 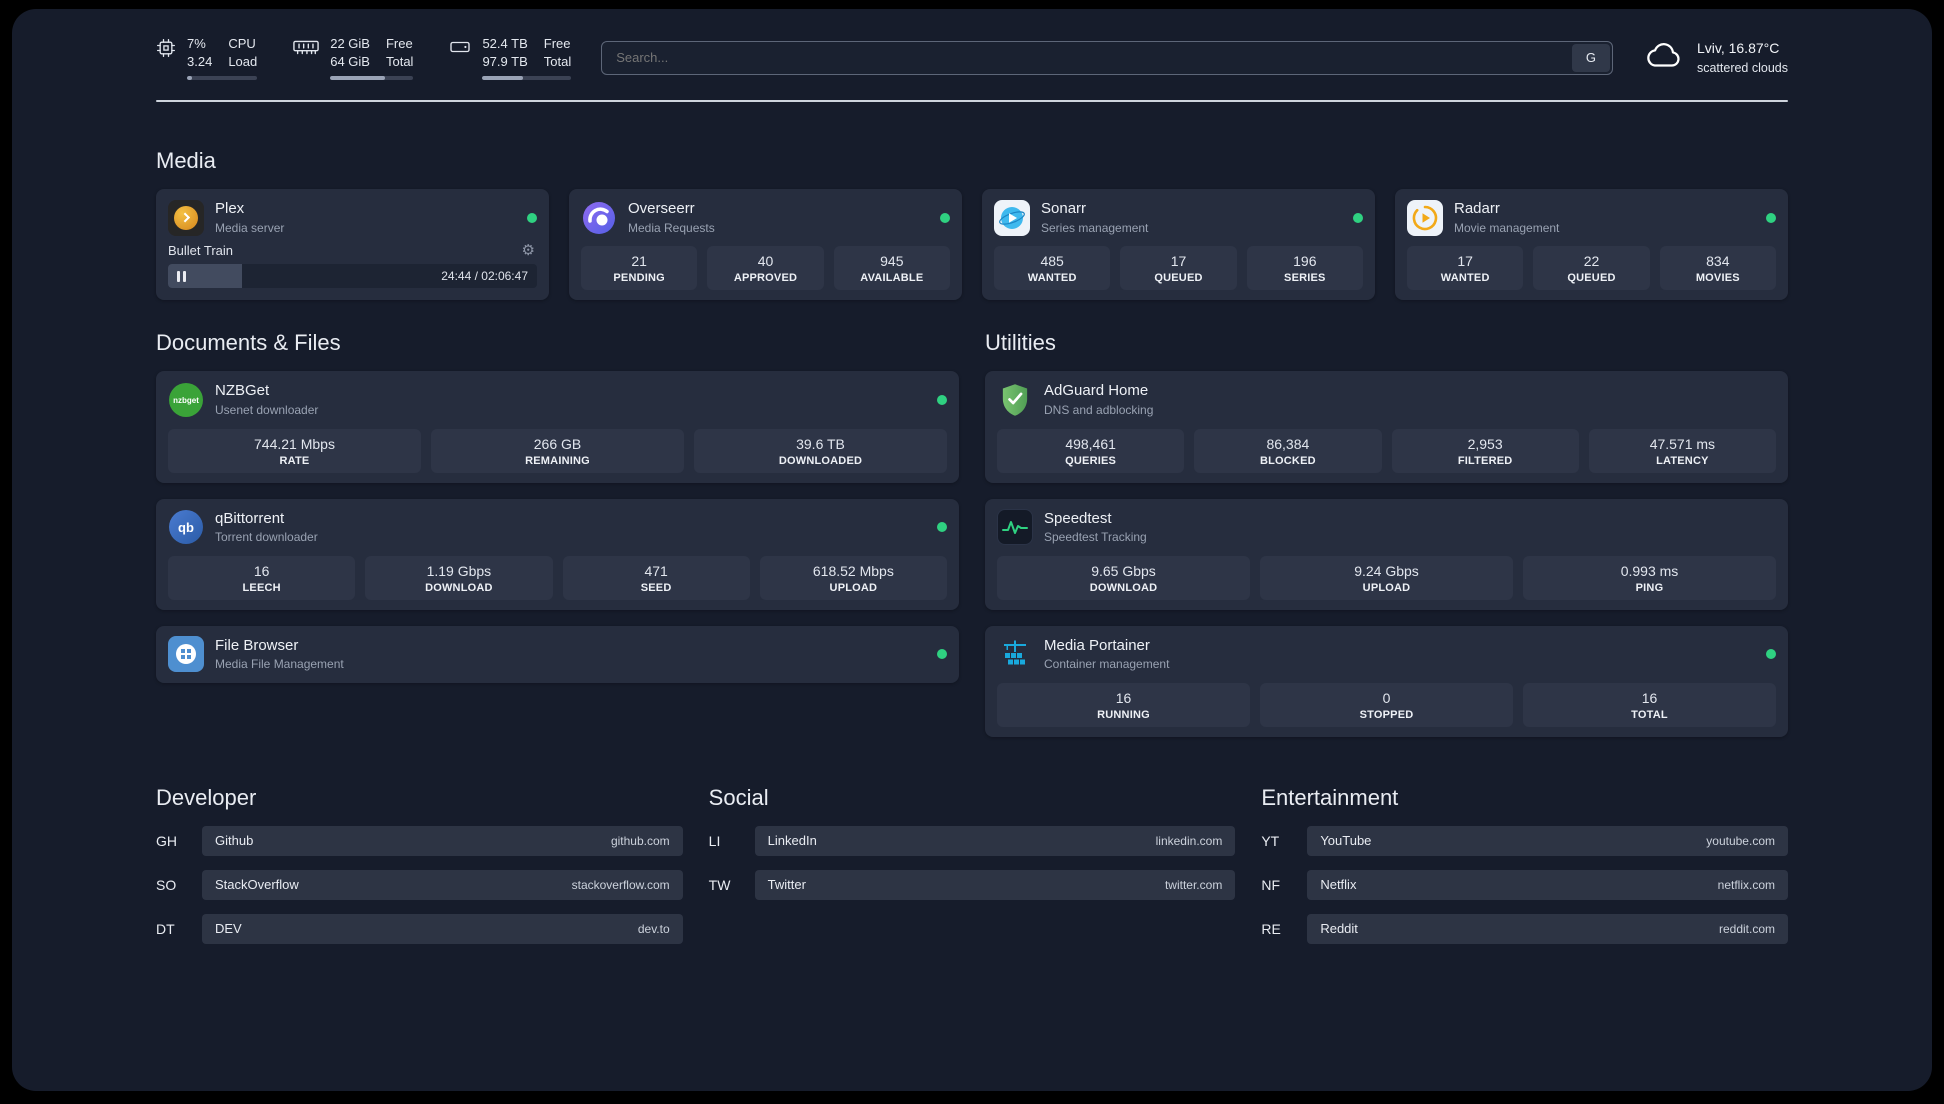 What do you see at coordinates (186, 161) in the screenshot?
I see `section-title-media: Media` at bounding box center [186, 161].